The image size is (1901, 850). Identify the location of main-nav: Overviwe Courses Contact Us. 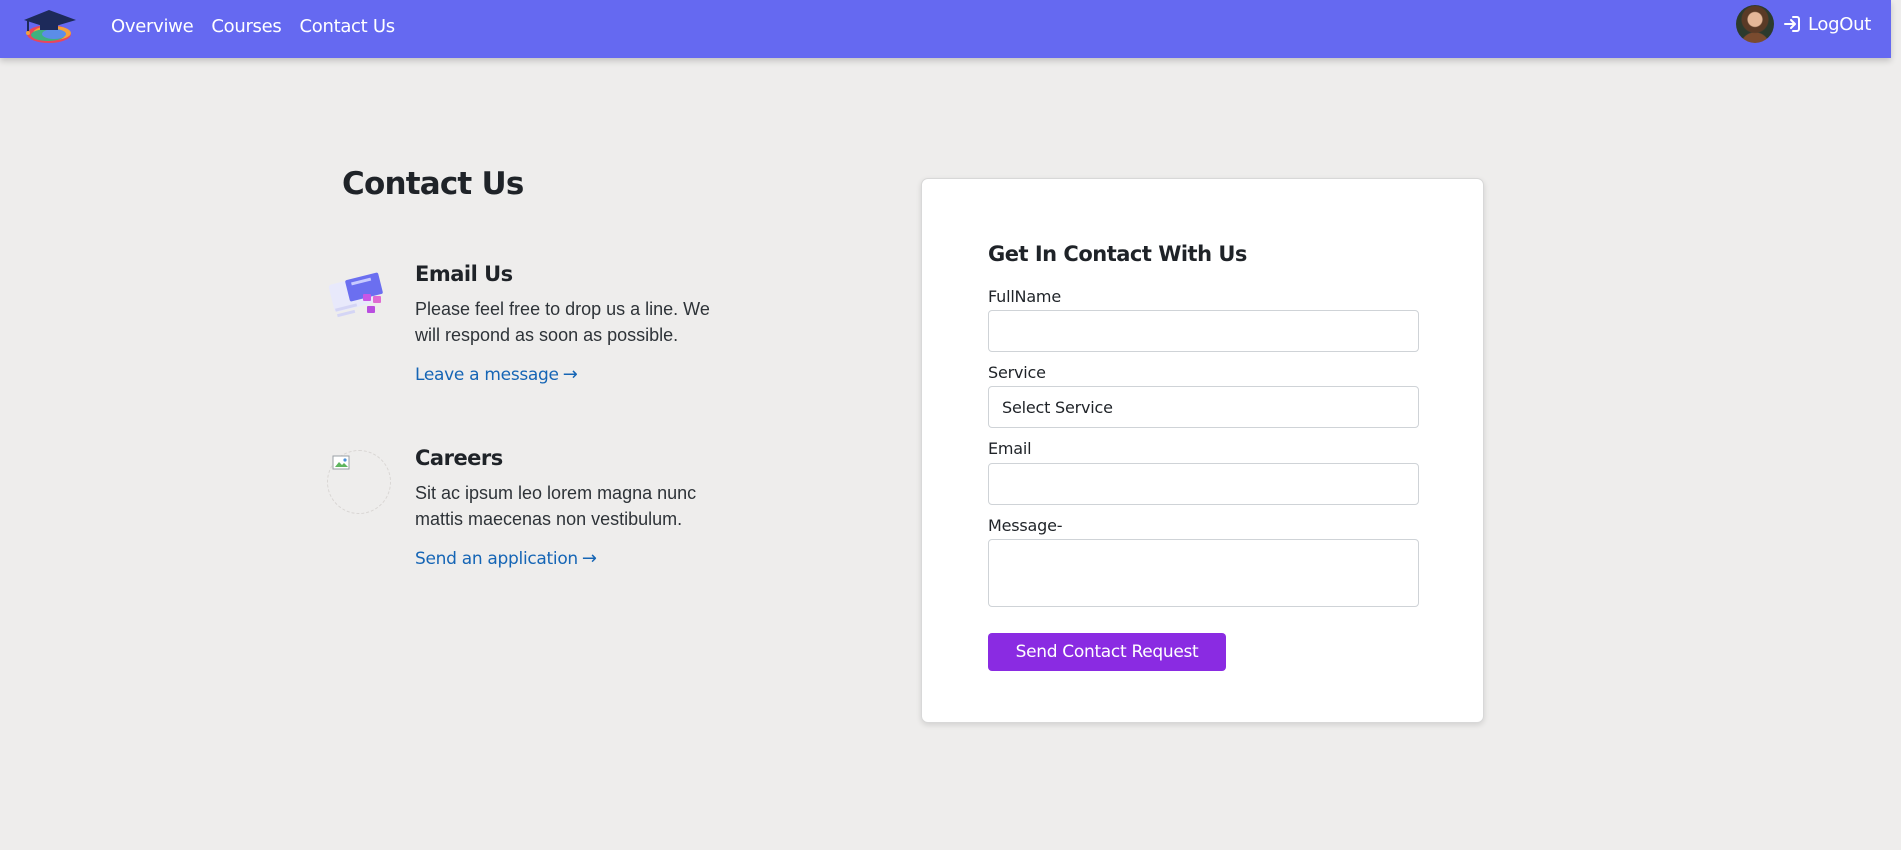
(253, 26).